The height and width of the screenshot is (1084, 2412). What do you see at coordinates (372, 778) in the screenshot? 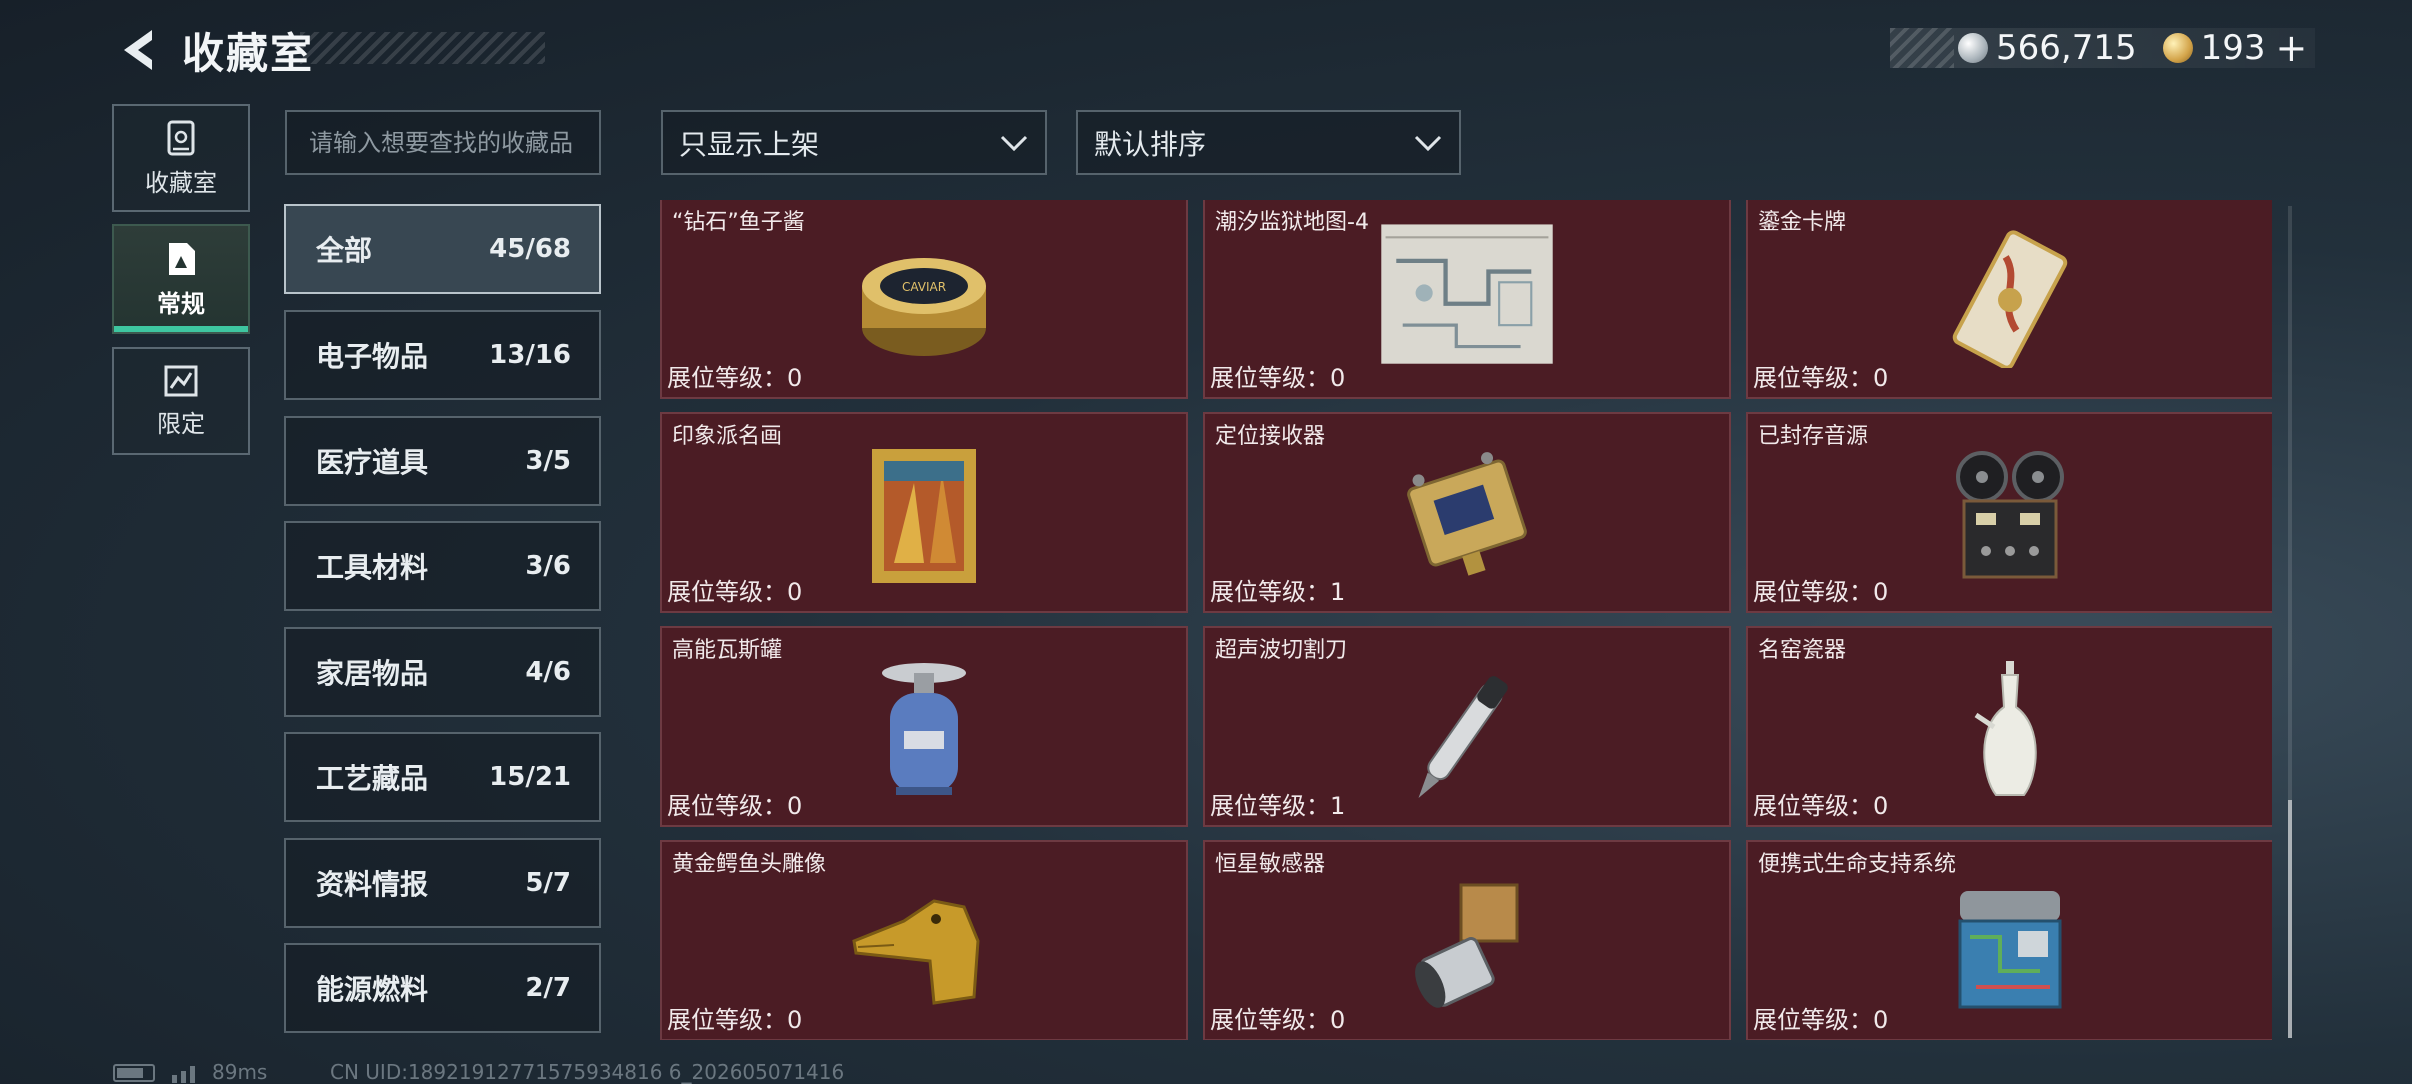
I see `category-name: 工艺藏品` at bounding box center [372, 778].